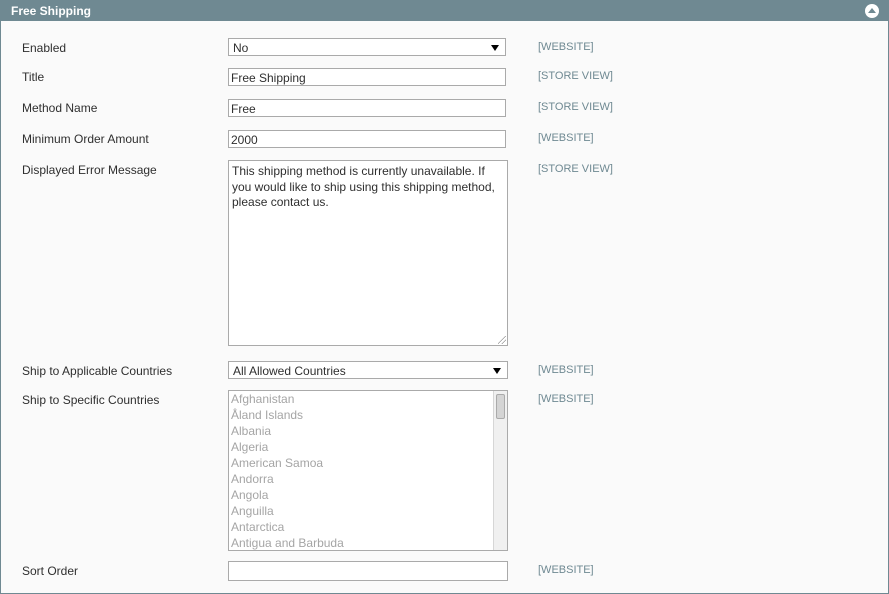 The image size is (889, 594). What do you see at coordinates (368, 370) in the screenshot?
I see `applicable-countries-select: All Allowed Countries` at bounding box center [368, 370].